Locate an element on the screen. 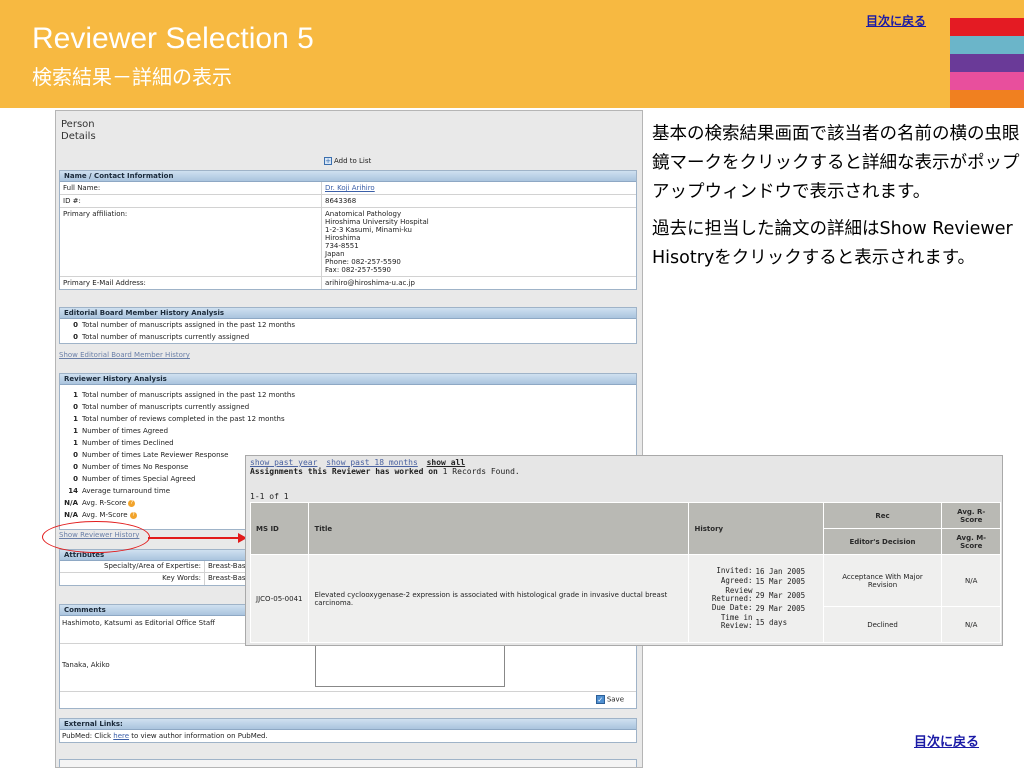 The height and width of the screenshot is (768, 1024). r-score-cell: N/A is located at coordinates (971, 580).